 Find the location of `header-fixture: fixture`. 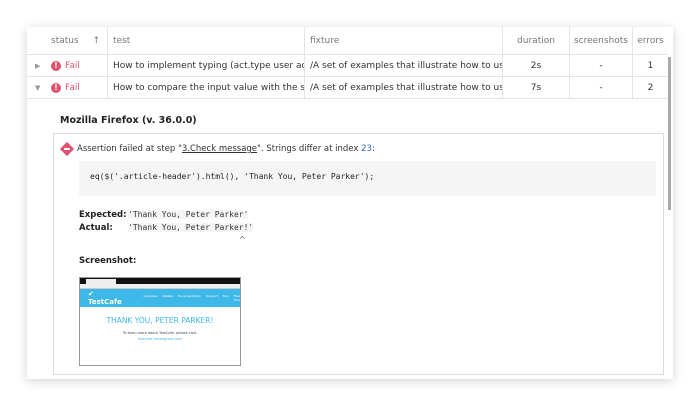

header-fixture: fixture is located at coordinates (404, 40).